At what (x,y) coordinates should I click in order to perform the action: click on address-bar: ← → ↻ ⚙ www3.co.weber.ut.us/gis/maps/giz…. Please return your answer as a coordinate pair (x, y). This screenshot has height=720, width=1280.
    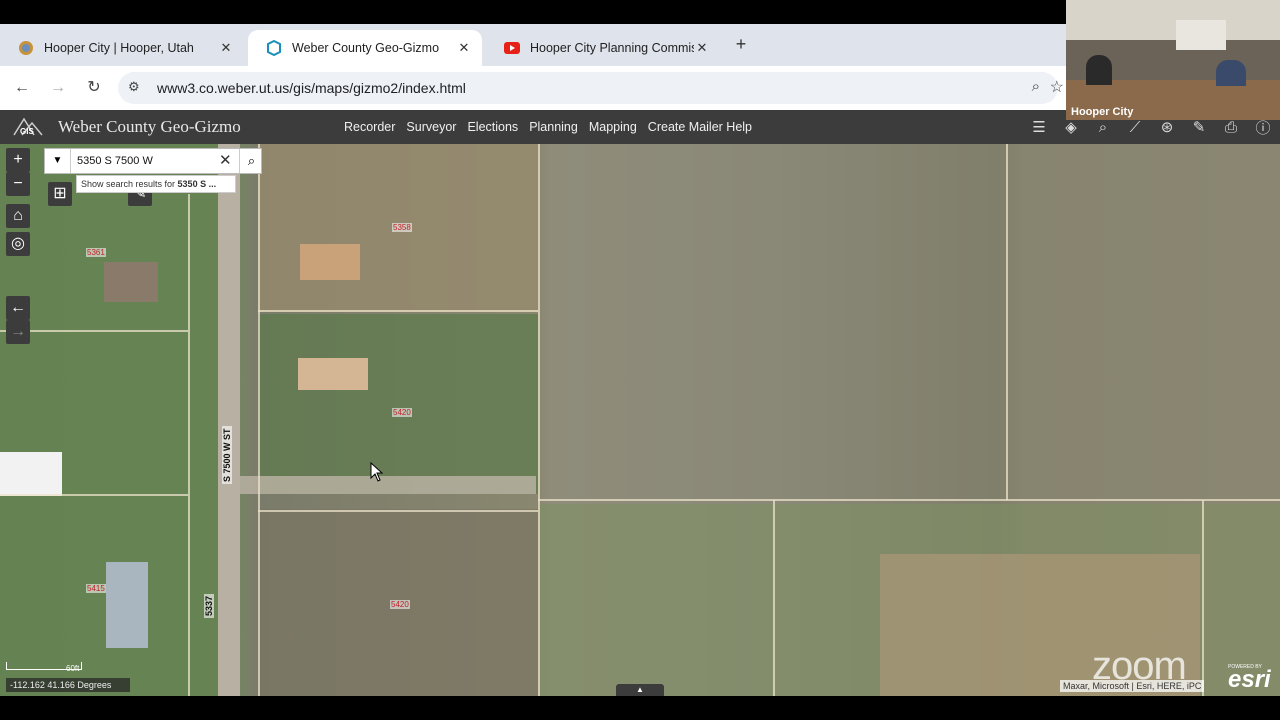
    Looking at the image, I should click on (533, 88).